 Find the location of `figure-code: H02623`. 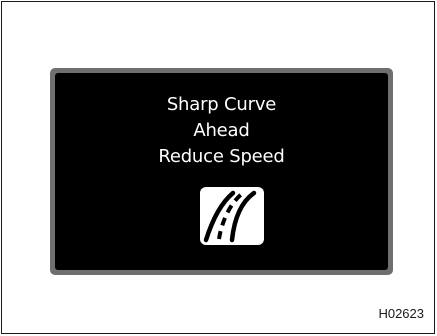

figure-code: H02623 is located at coordinates (401, 313).